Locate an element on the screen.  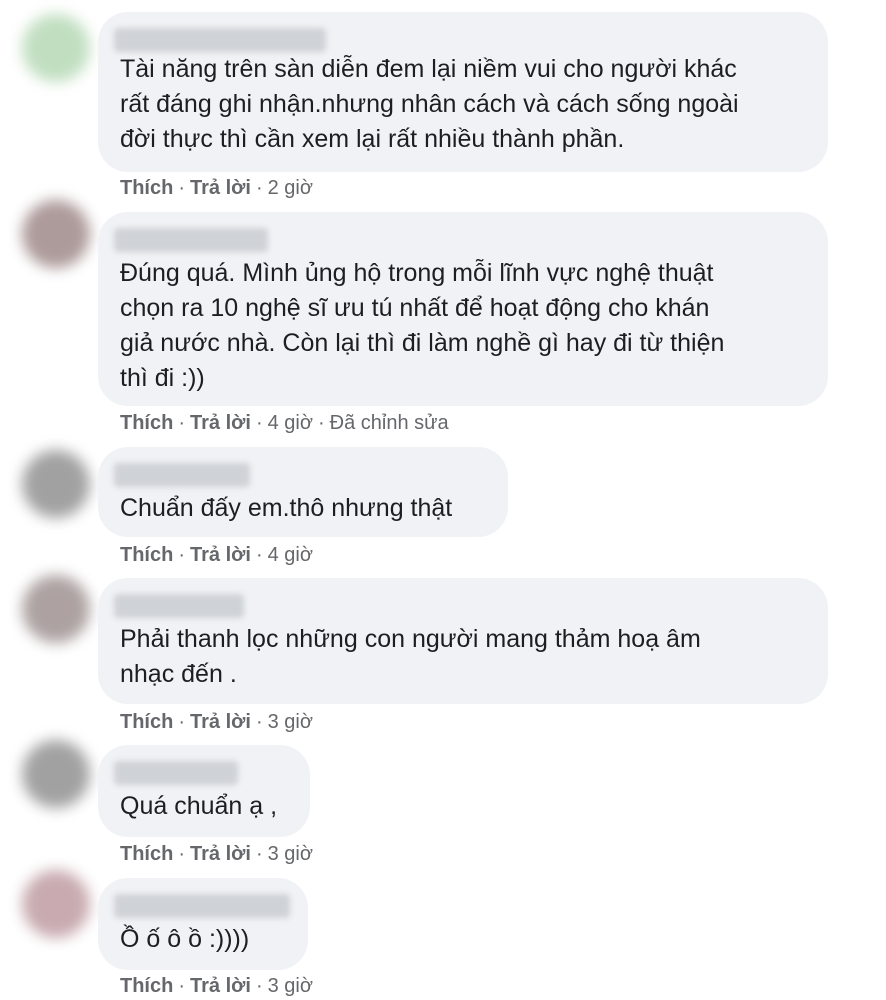
comment-text: Quá chuẩn ạ , is located at coordinates (199, 806).